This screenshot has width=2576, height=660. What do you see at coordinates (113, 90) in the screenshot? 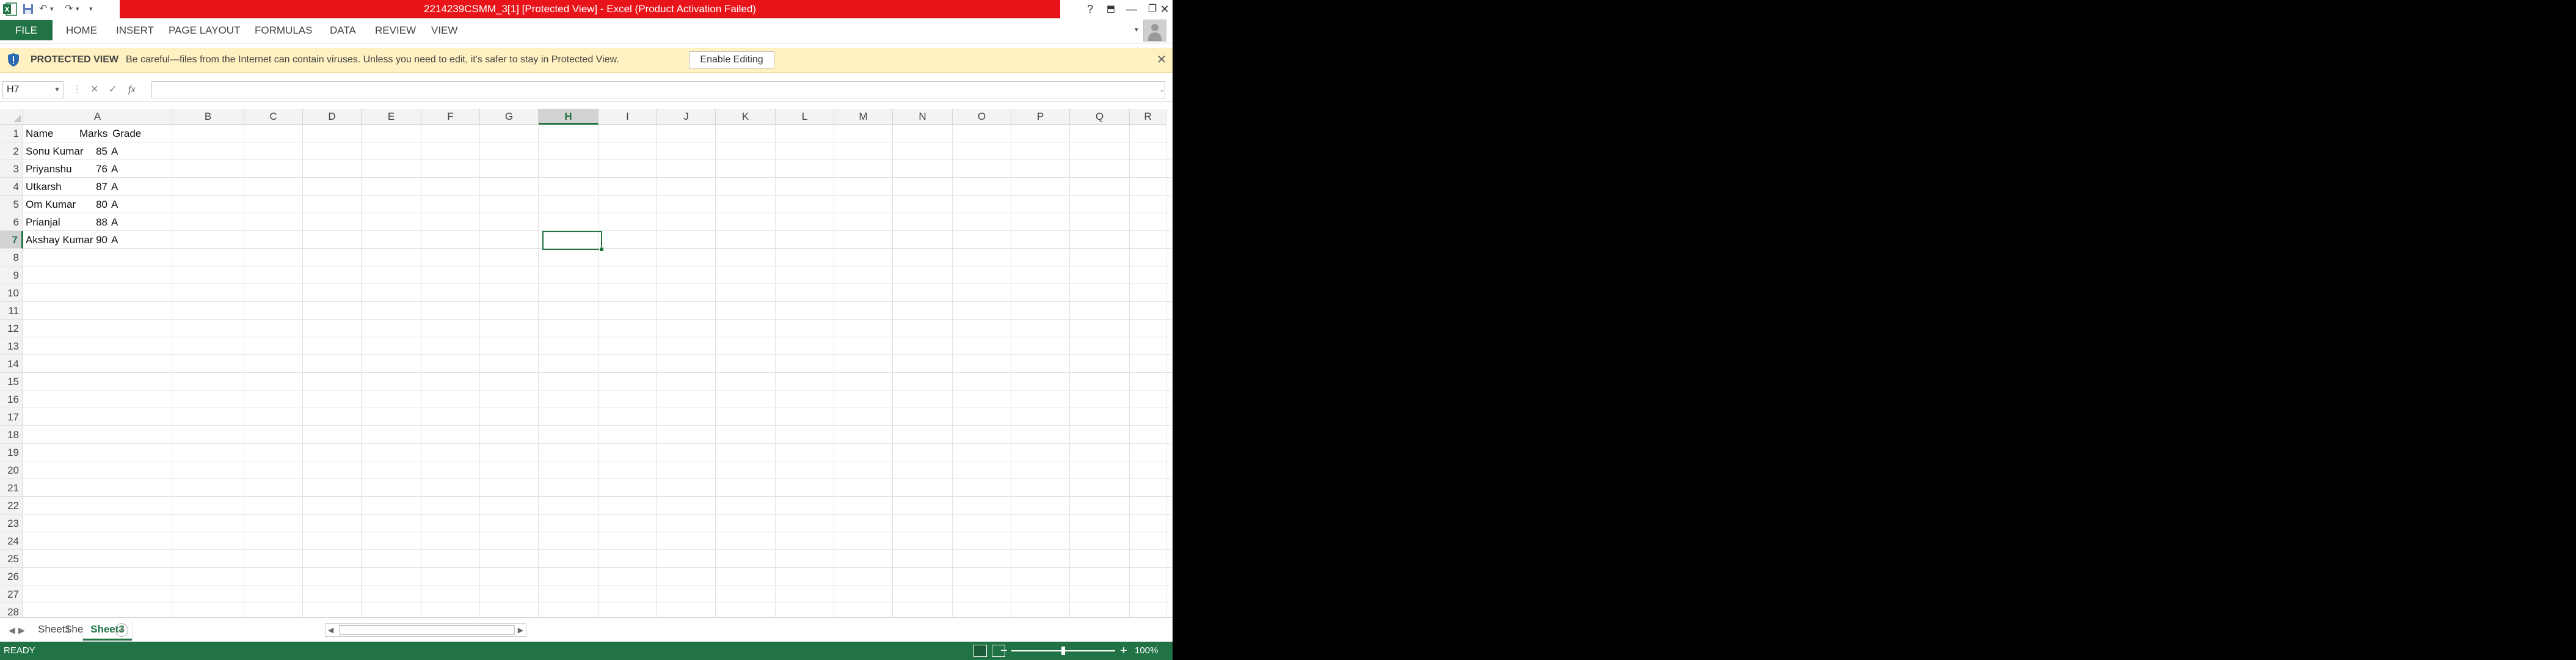
I see `enter-icon: ✓` at bounding box center [113, 90].